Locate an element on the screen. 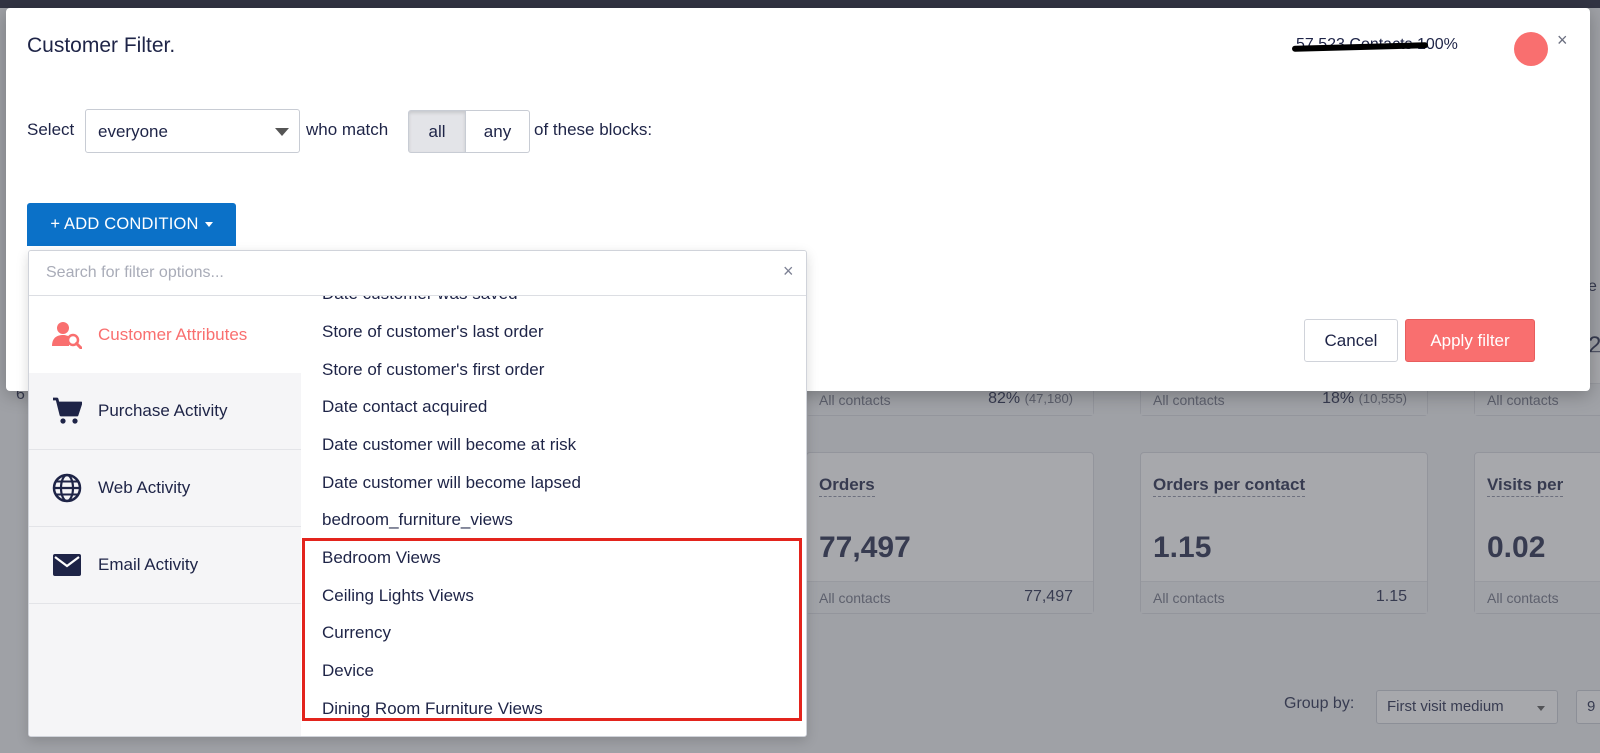  filter-option: Store of customer's first order is located at coordinates (433, 370).